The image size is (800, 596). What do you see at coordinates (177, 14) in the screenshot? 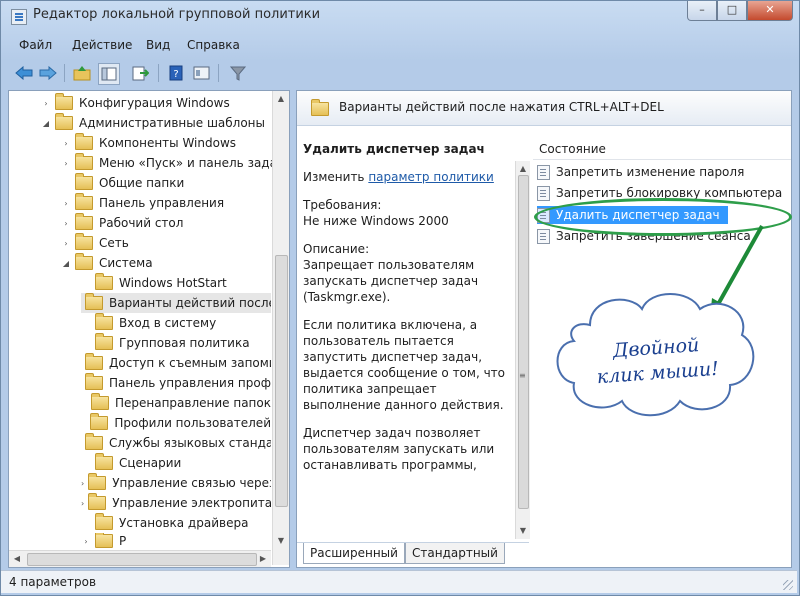
I see `window-title: Редактор локальной групповой политики` at bounding box center [177, 14].